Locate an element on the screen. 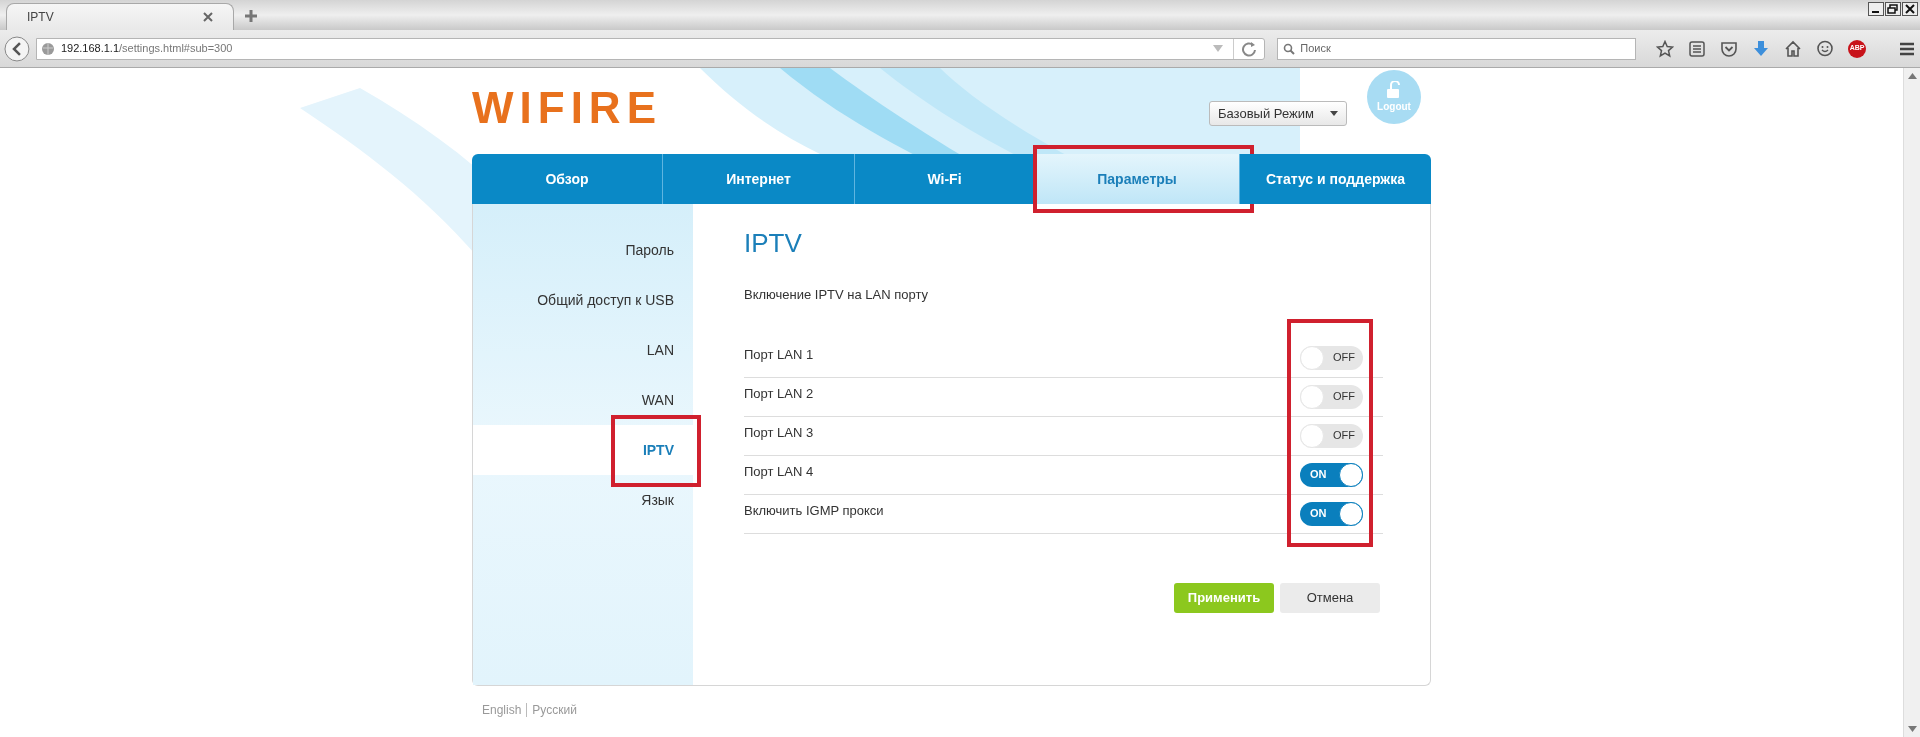 The image size is (1920, 737). nav-tab: Интернет is located at coordinates (759, 179).